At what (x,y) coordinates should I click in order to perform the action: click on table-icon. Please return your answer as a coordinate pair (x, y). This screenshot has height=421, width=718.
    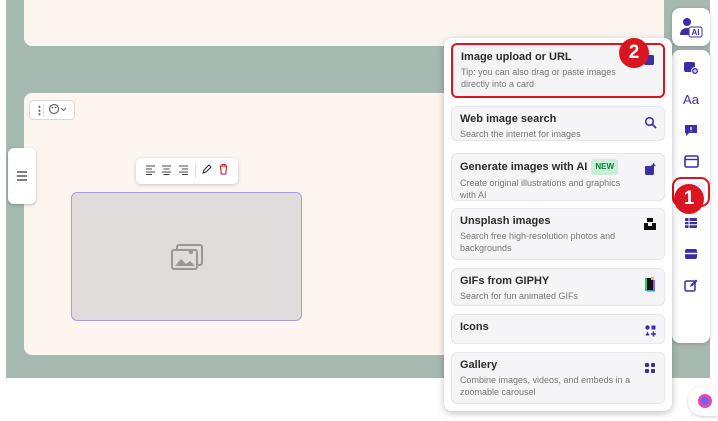
    Looking at the image, I should click on (691, 223).